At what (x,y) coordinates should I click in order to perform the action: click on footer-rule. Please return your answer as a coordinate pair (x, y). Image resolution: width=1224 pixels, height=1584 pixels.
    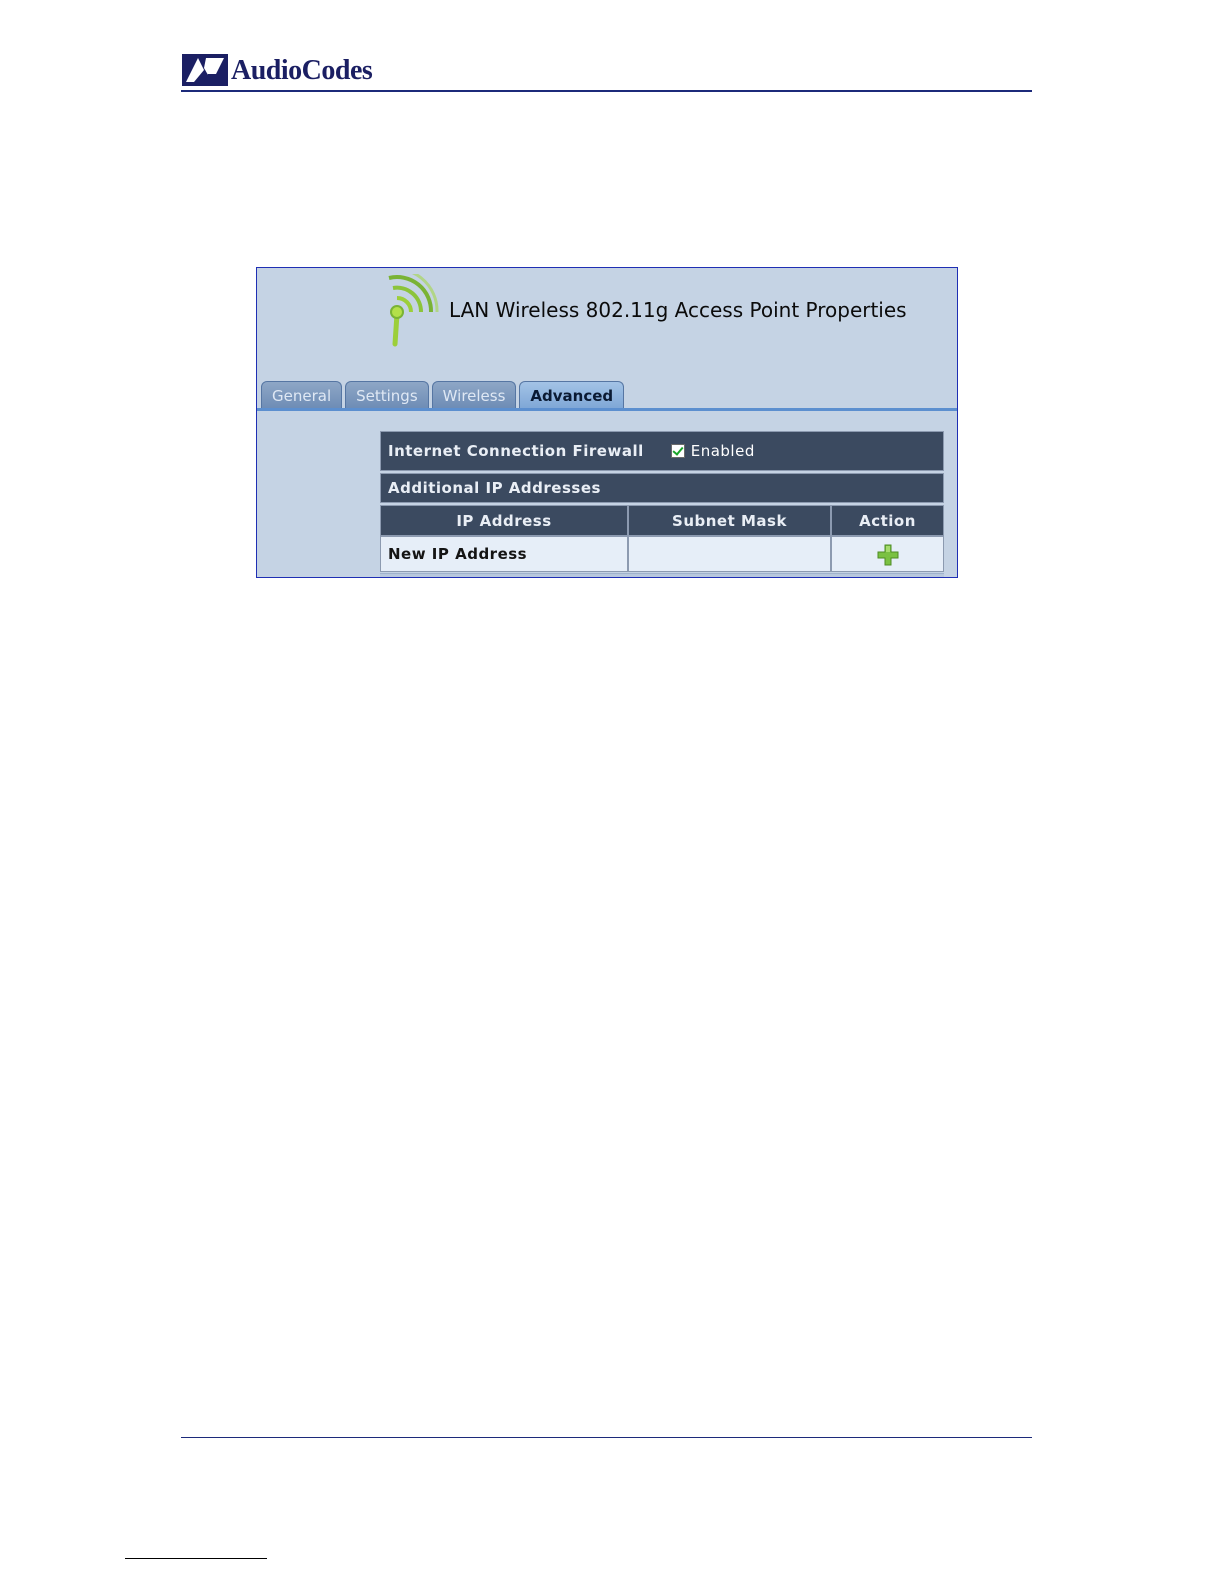
    Looking at the image, I should click on (606, 1437).